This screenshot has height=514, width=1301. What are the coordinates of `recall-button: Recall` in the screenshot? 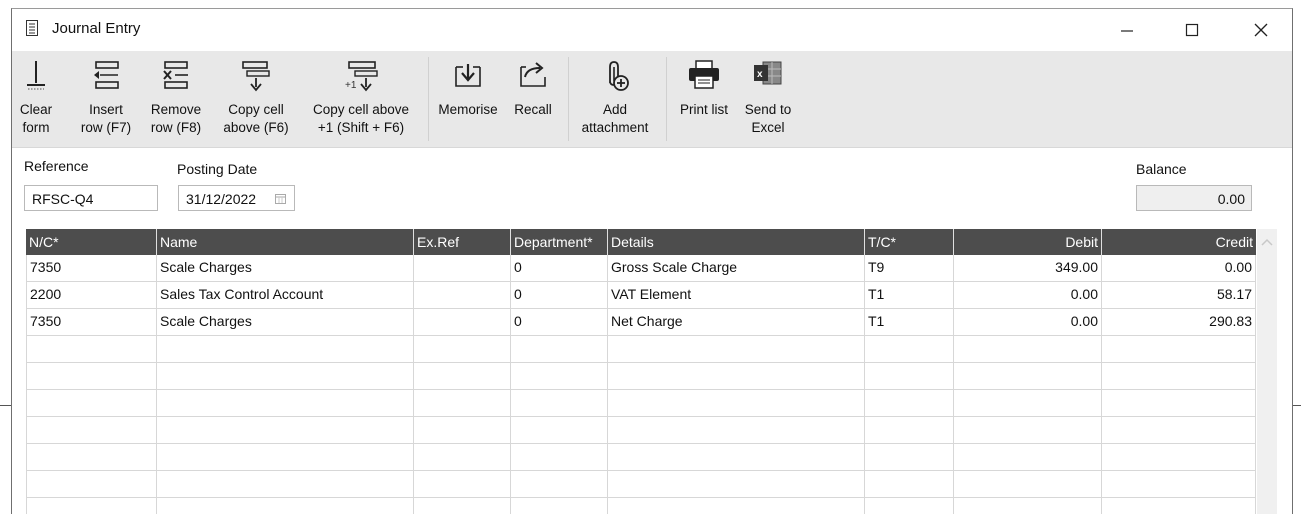 It's located at (533, 99).